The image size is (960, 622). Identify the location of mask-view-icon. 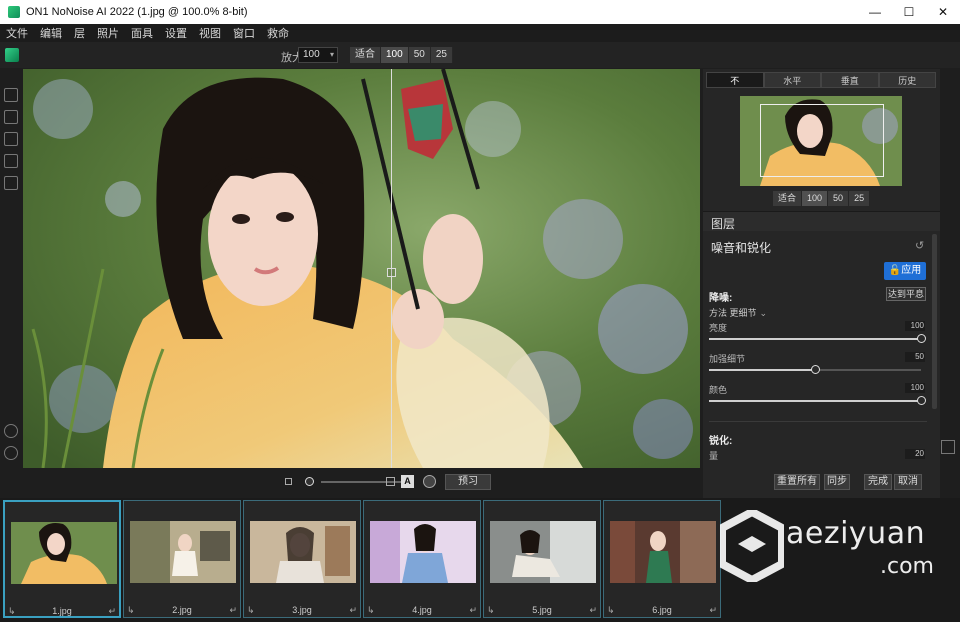
(429, 481).